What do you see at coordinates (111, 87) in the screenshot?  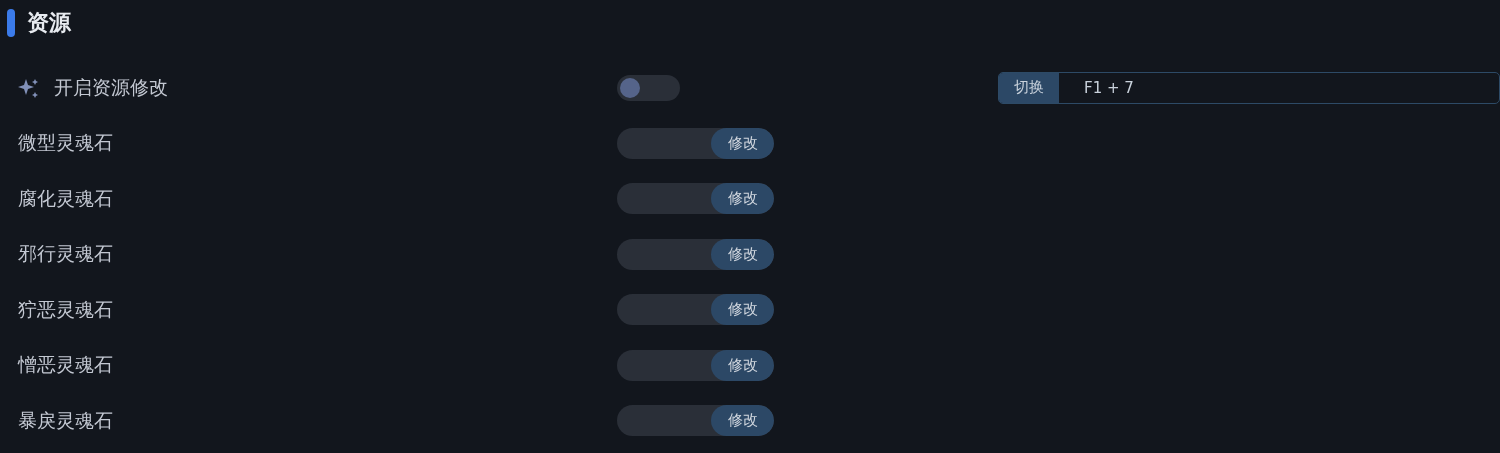 I see `toggle-label: 开启资源修改` at bounding box center [111, 87].